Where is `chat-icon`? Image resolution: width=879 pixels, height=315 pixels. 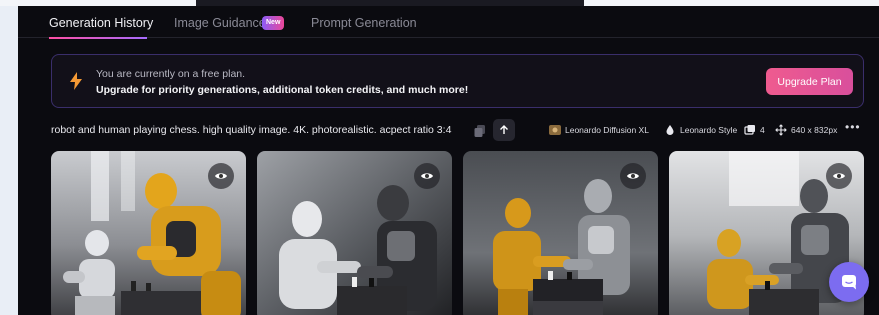
chat-icon is located at coordinates (849, 282).